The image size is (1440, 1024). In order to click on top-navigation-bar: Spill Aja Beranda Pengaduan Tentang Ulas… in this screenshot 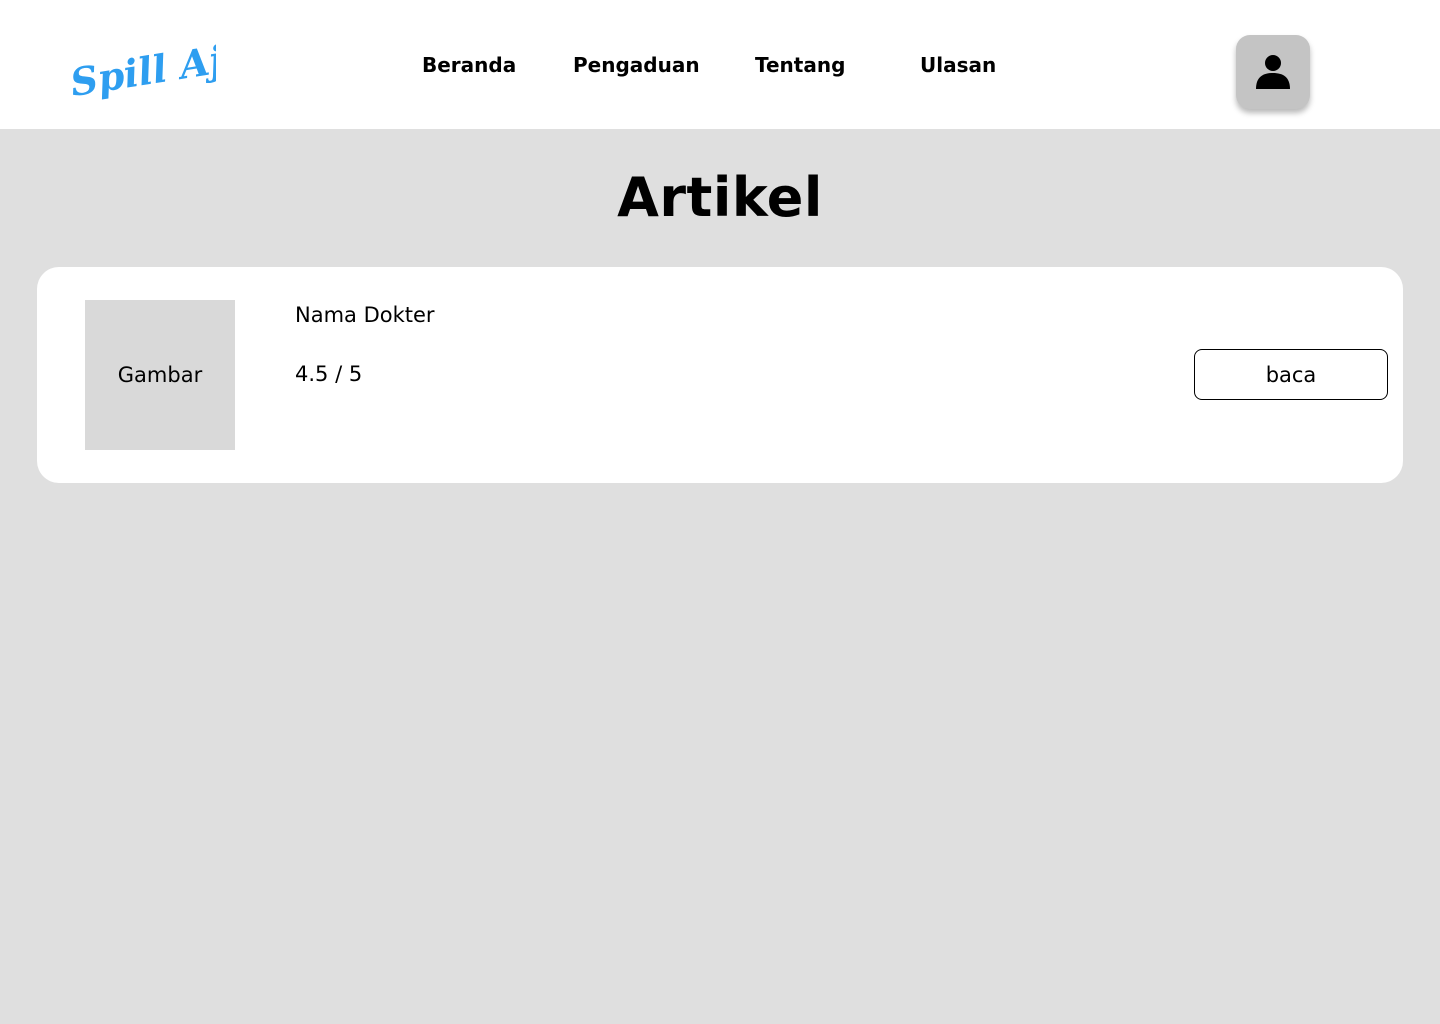, I will do `click(720, 64)`.